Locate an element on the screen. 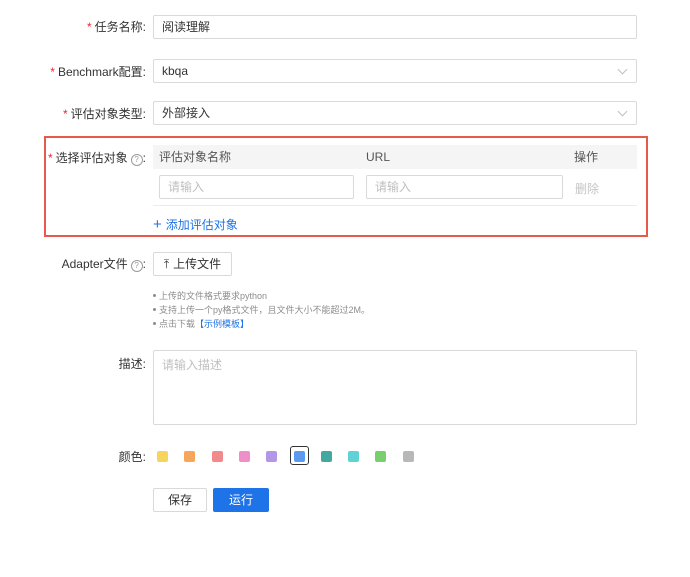  run-button: 运行 is located at coordinates (241, 500).